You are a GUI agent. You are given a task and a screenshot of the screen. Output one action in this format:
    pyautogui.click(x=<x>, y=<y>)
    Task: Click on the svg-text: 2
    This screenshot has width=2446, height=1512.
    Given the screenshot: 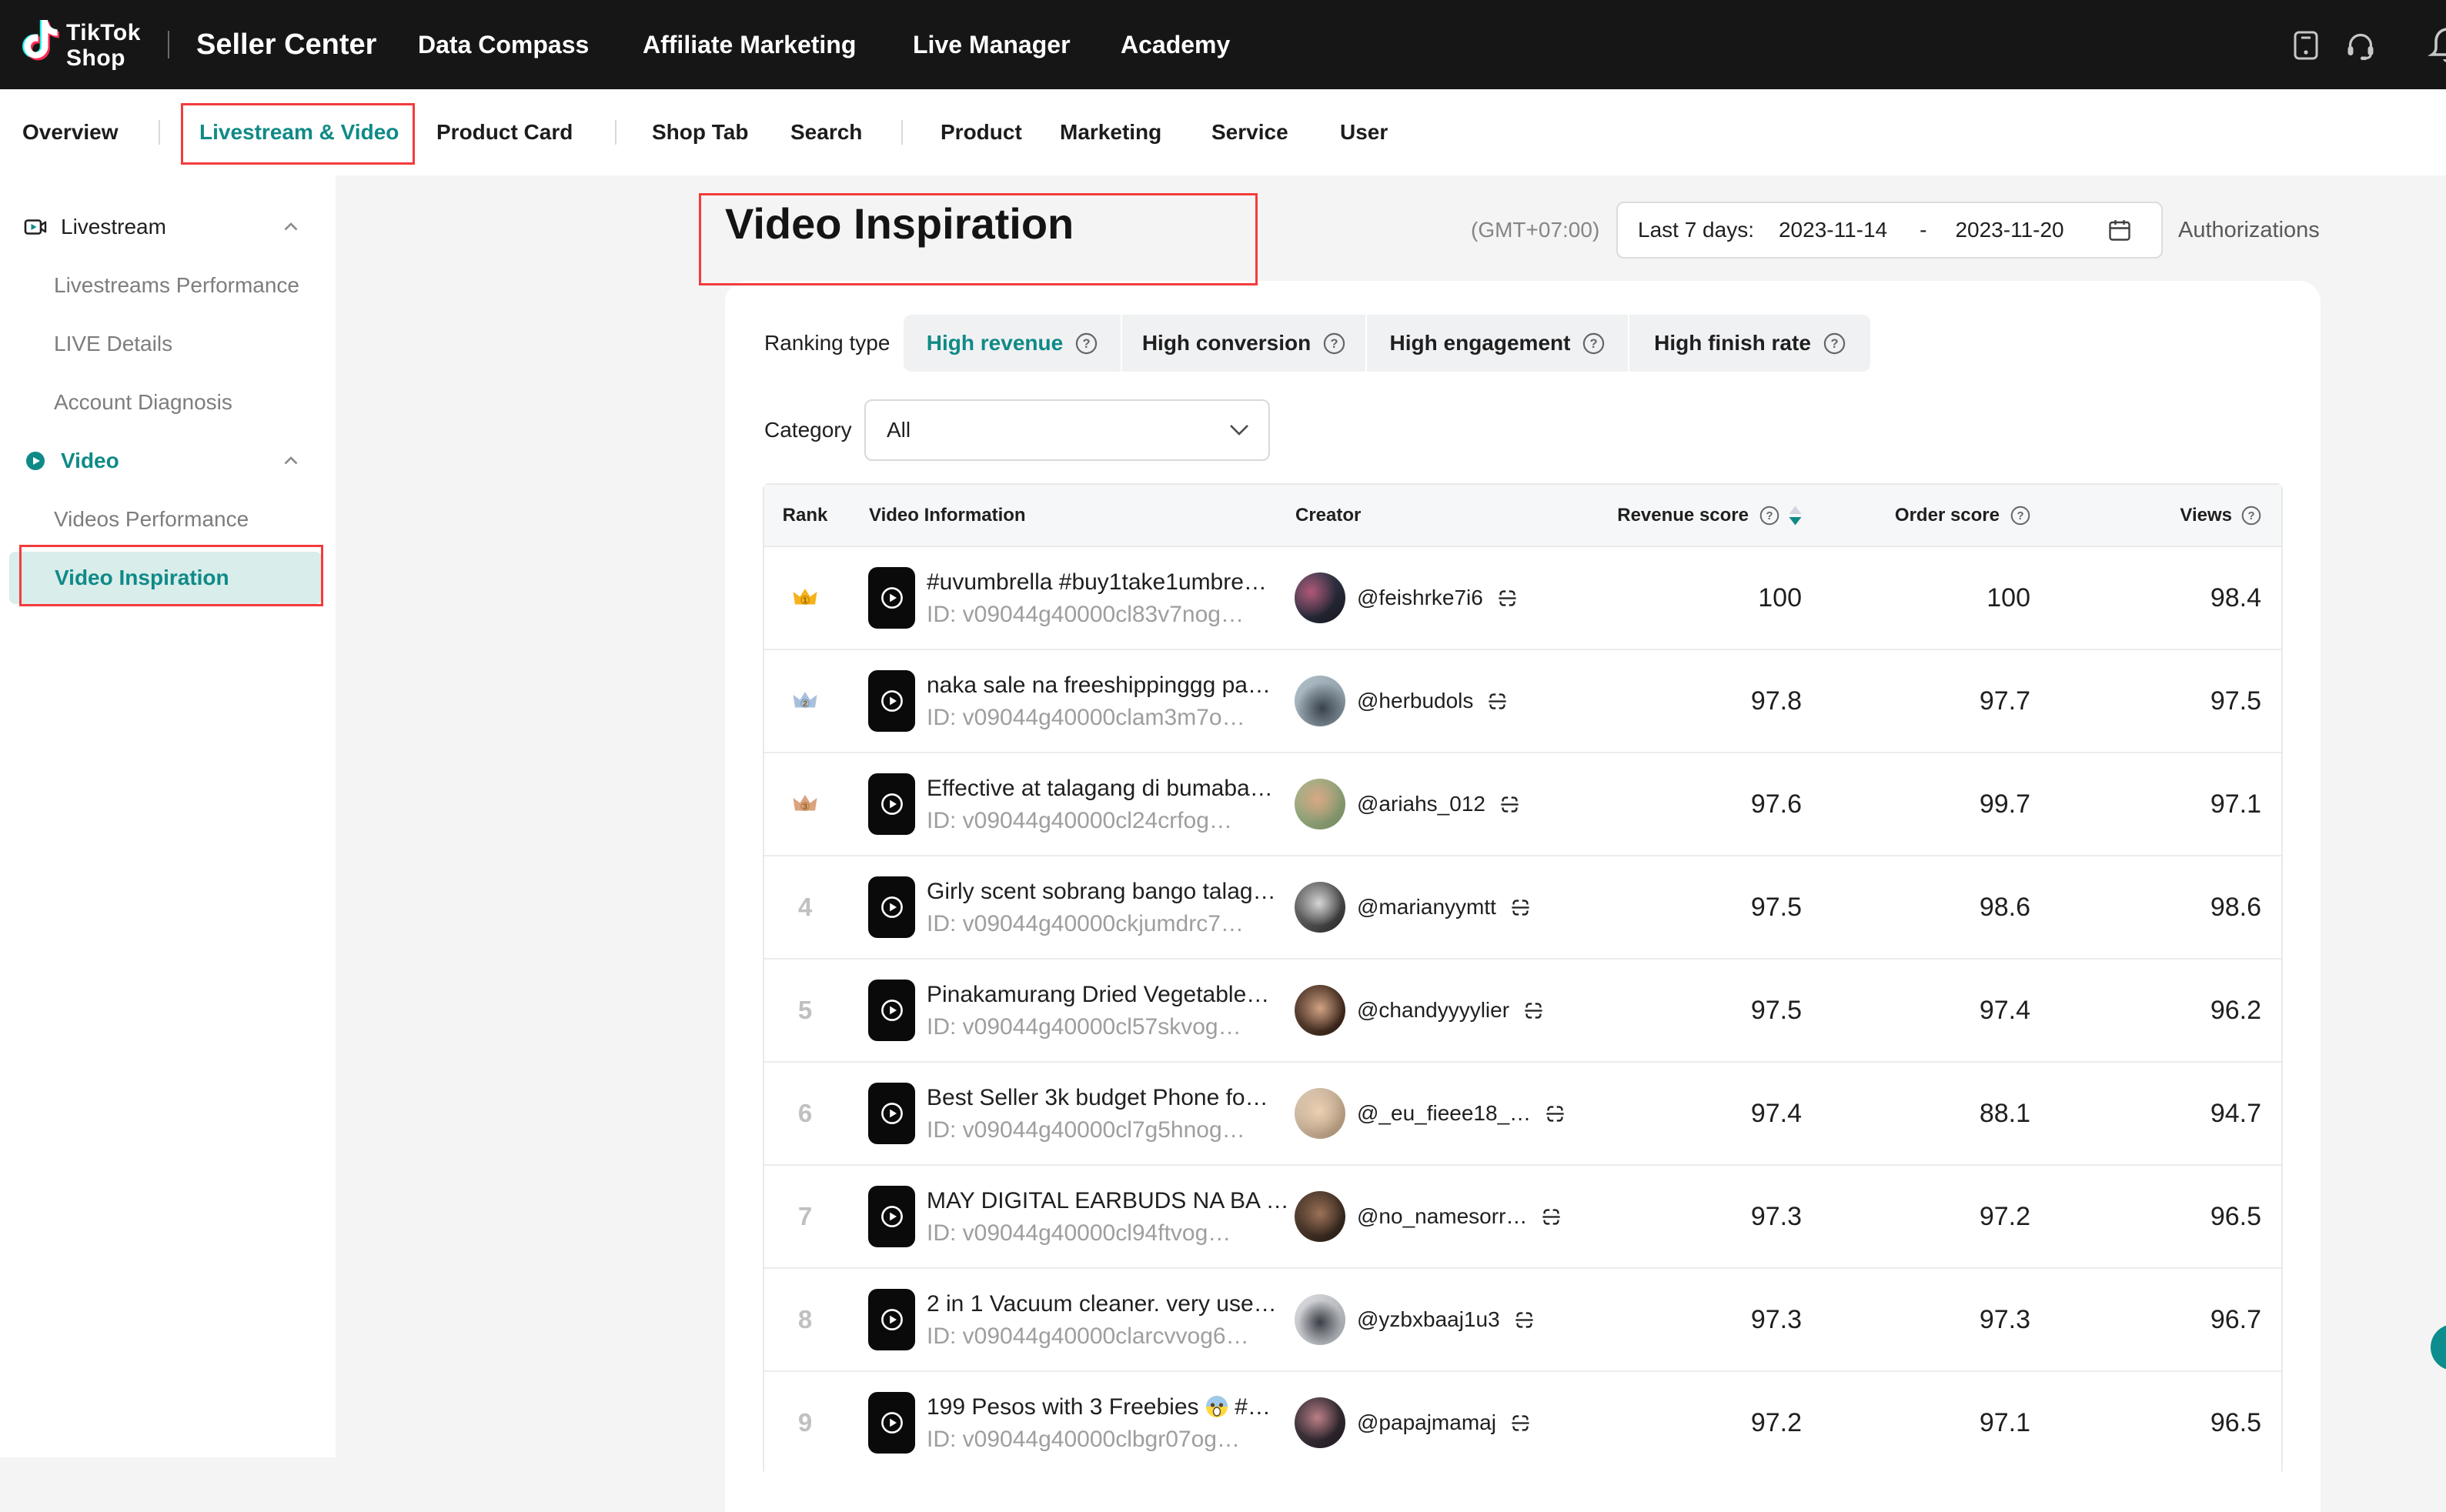 What is the action you would take?
    pyautogui.click(x=805, y=704)
    